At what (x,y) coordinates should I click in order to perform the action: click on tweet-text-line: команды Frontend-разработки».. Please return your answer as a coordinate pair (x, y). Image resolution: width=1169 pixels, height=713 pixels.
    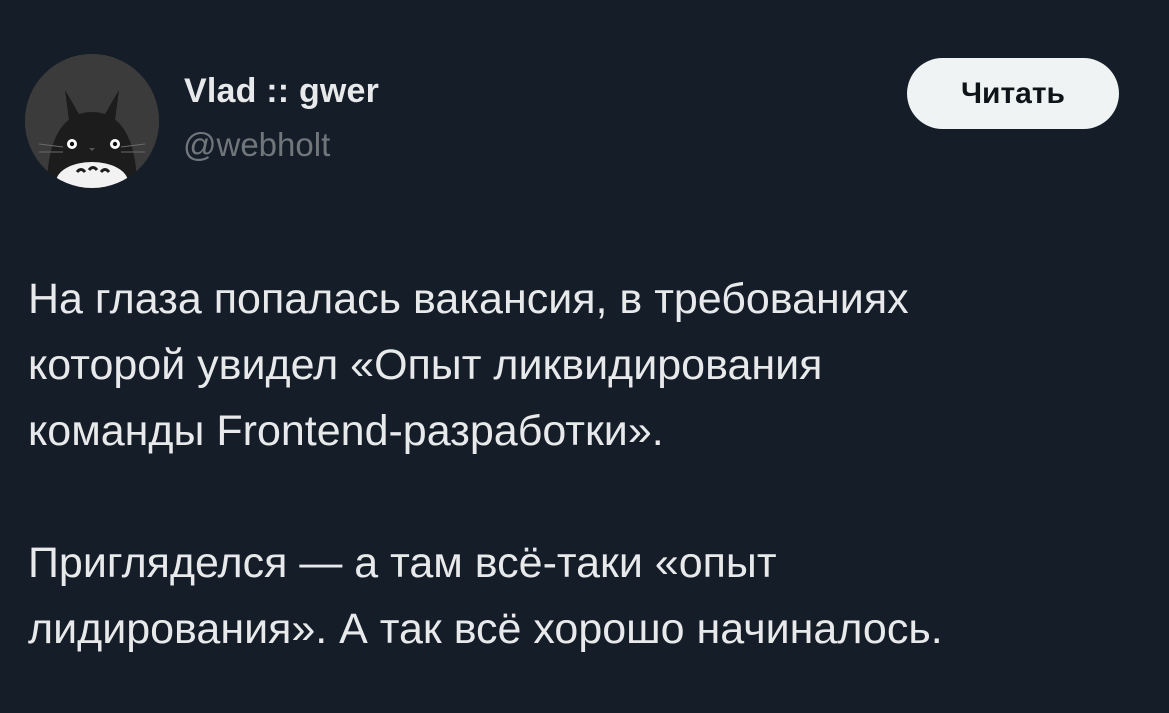
    Looking at the image, I should click on (346, 431).